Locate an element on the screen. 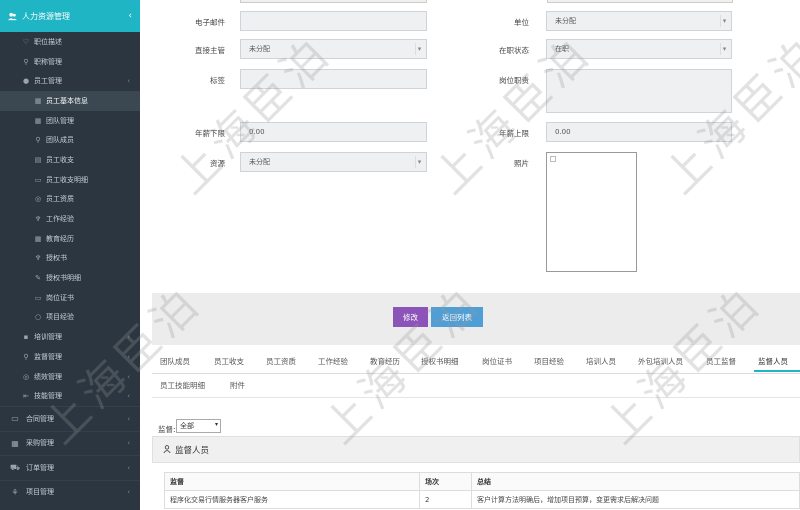 The image size is (800, 510). status-select: 在职 ▾ is located at coordinates (639, 49).